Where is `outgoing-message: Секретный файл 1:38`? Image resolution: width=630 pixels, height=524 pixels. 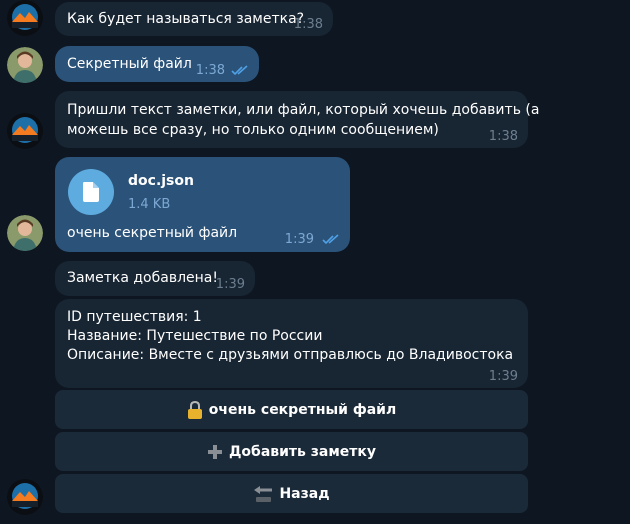 outgoing-message: Секретный файл 1:38 is located at coordinates (157, 64).